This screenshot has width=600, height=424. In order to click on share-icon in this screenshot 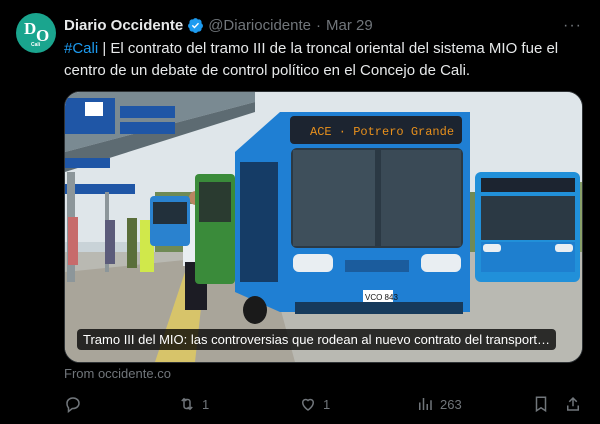, I will do `click(573, 403)`.